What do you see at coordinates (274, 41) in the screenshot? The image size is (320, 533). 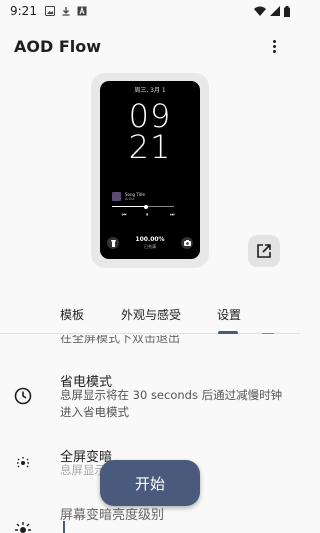 I see `more-vert-icon` at bounding box center [274, 41].